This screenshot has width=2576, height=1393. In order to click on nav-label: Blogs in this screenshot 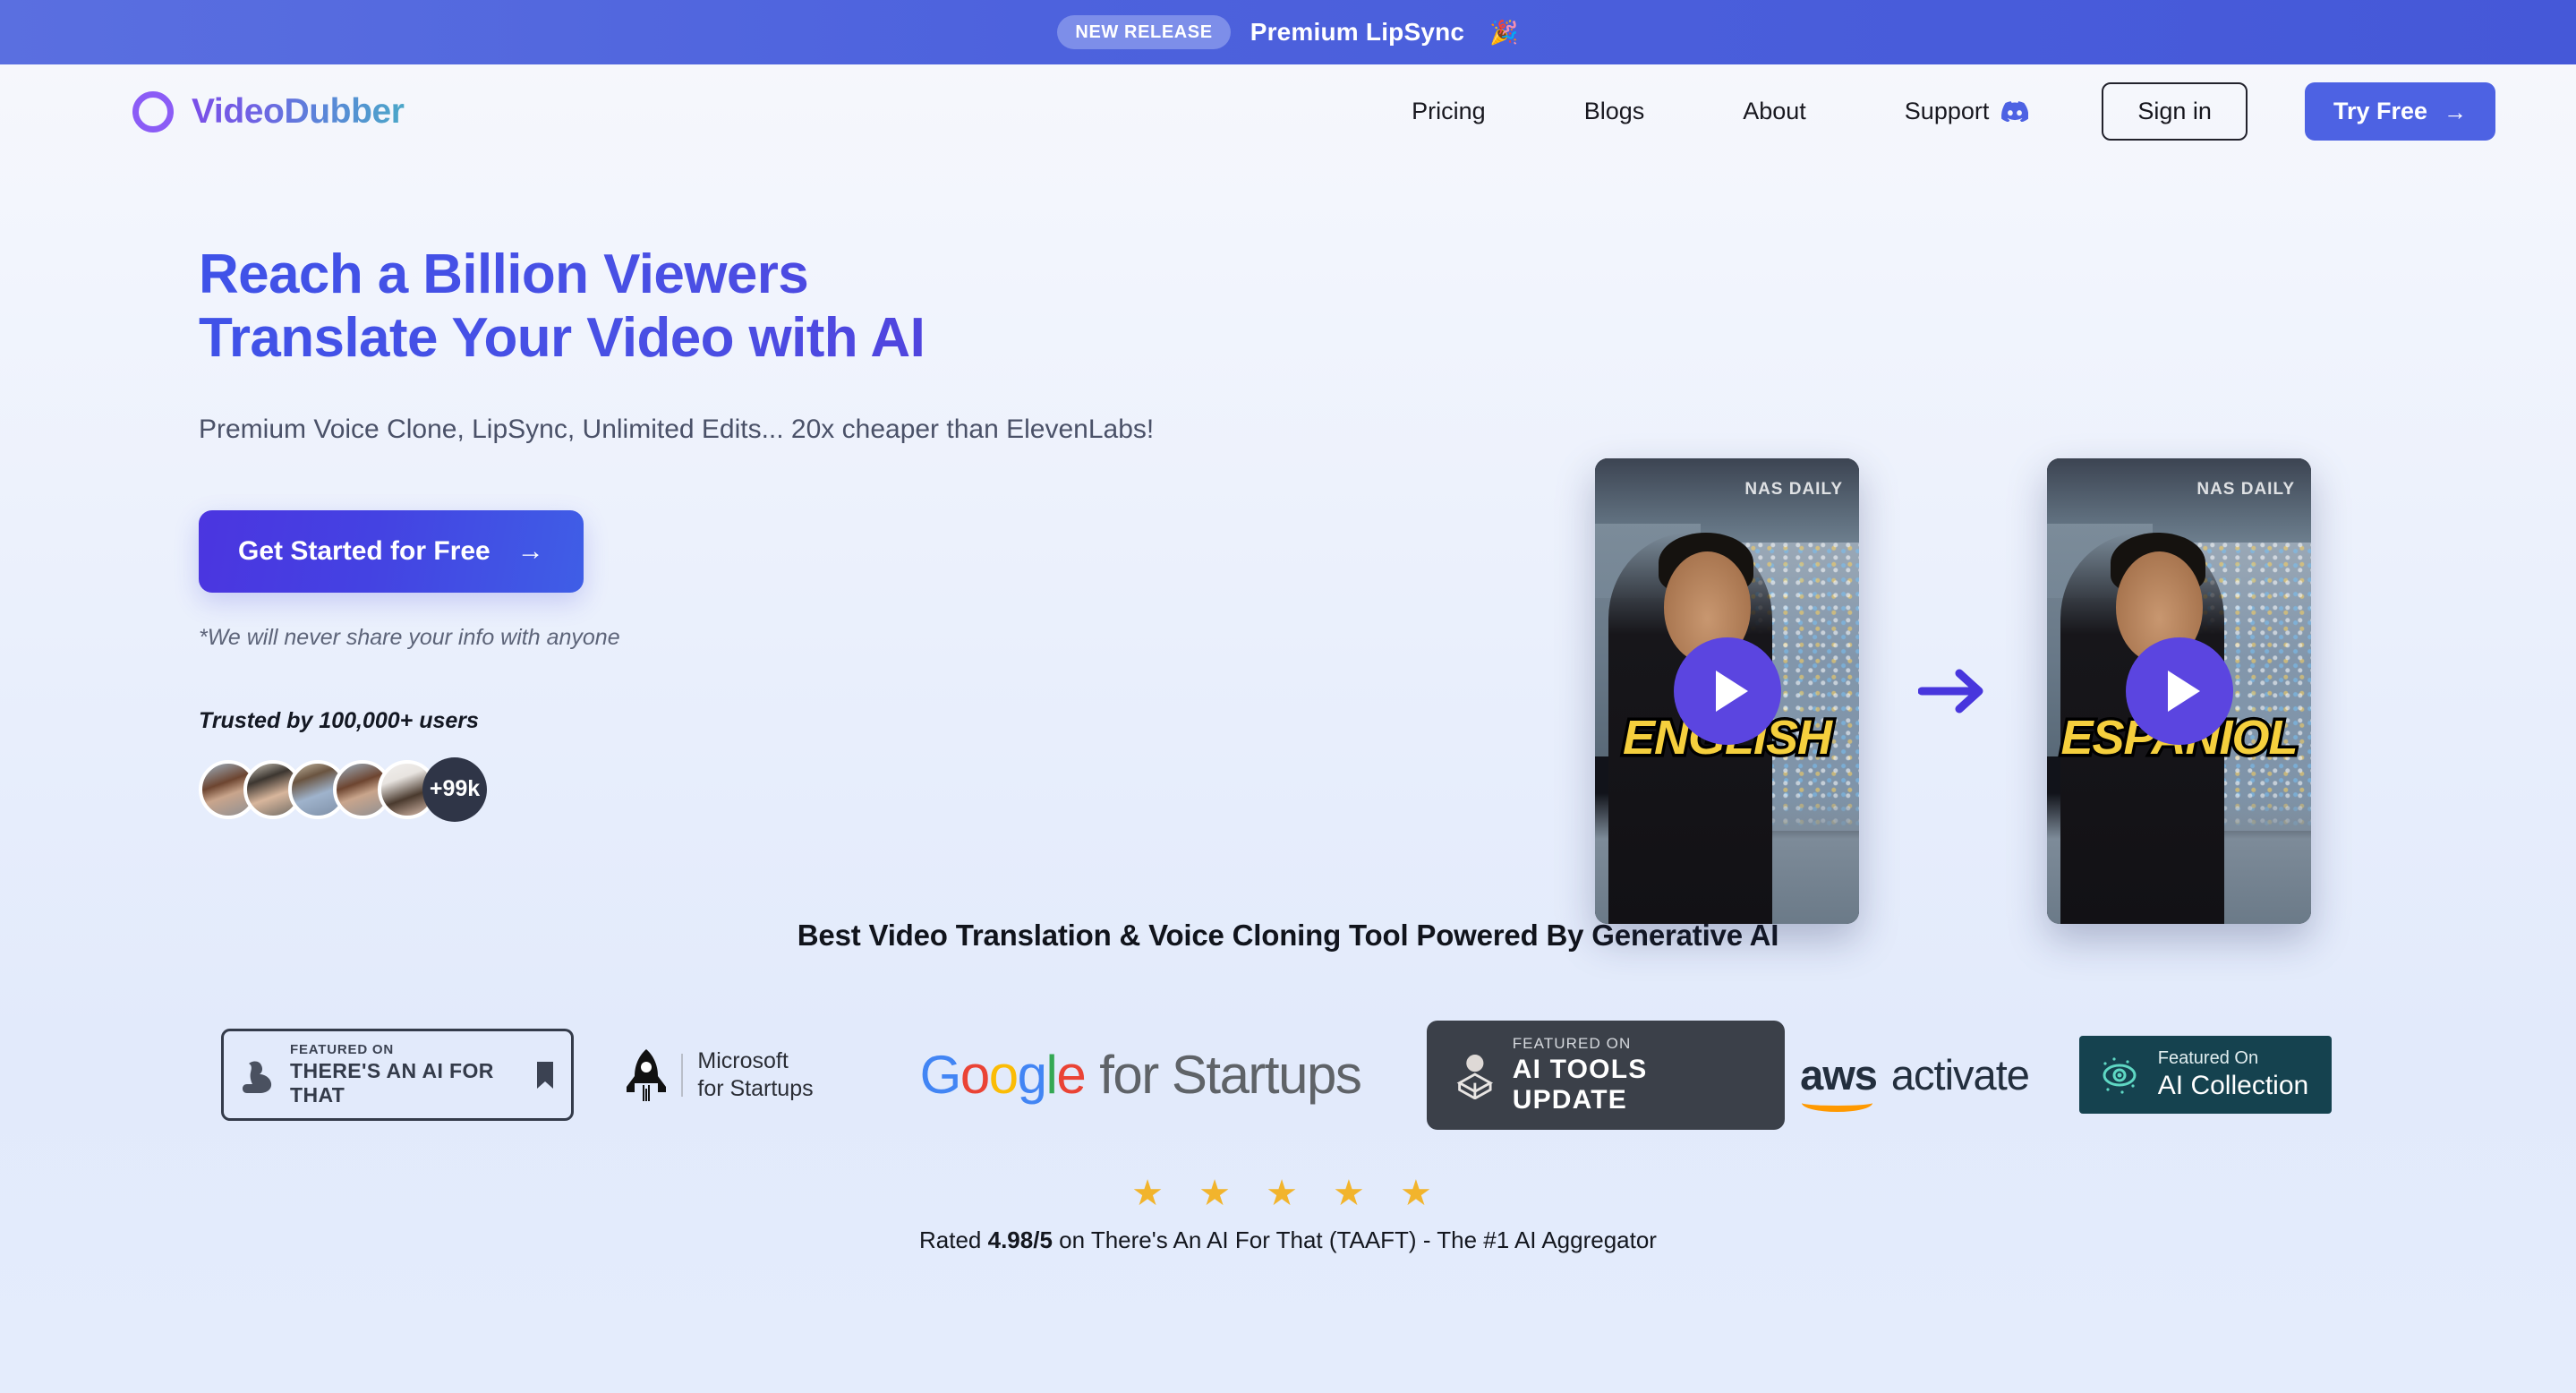, I will do `click(1614, 111)`.